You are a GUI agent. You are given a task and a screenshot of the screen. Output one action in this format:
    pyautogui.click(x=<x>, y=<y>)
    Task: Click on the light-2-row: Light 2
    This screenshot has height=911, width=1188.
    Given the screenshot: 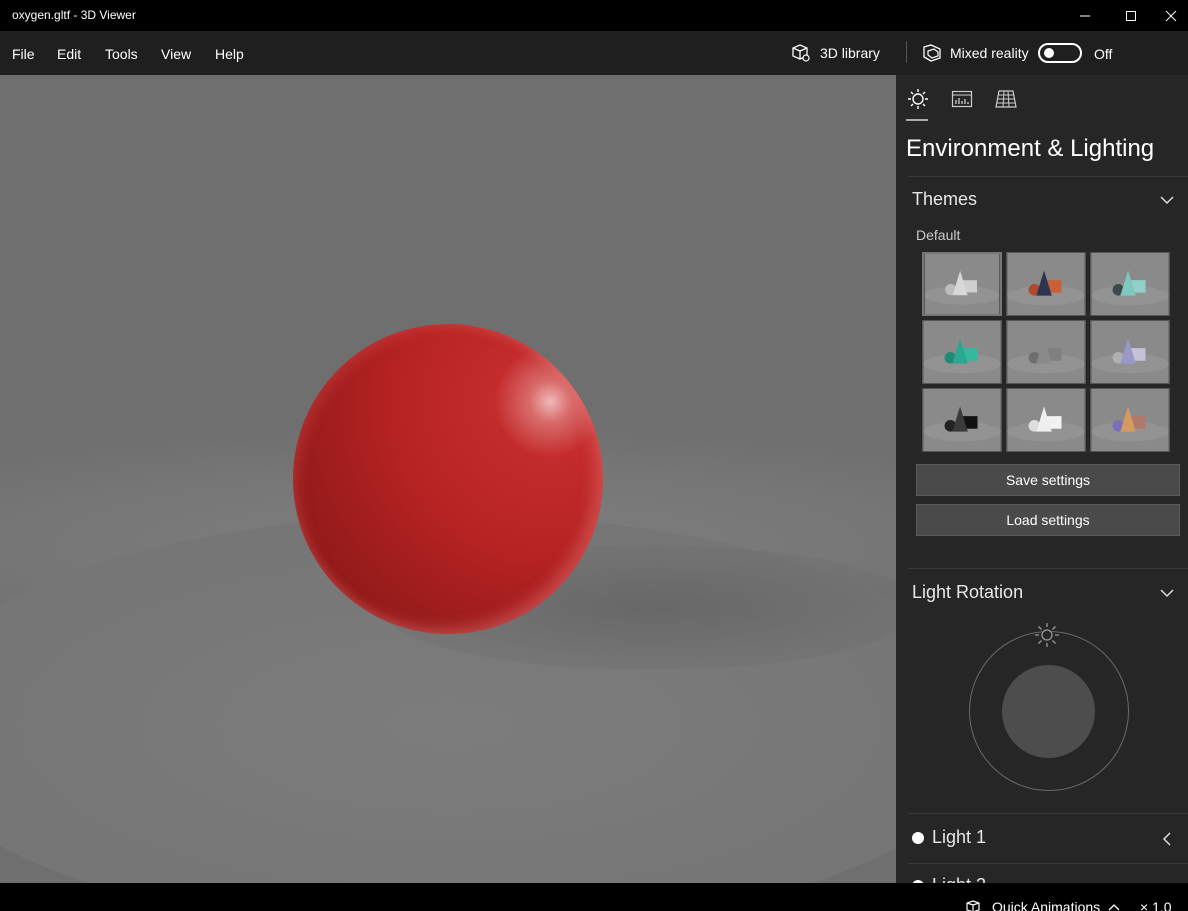 What is the action you would take?
    pyautogui.click(x=949, y=879)
    